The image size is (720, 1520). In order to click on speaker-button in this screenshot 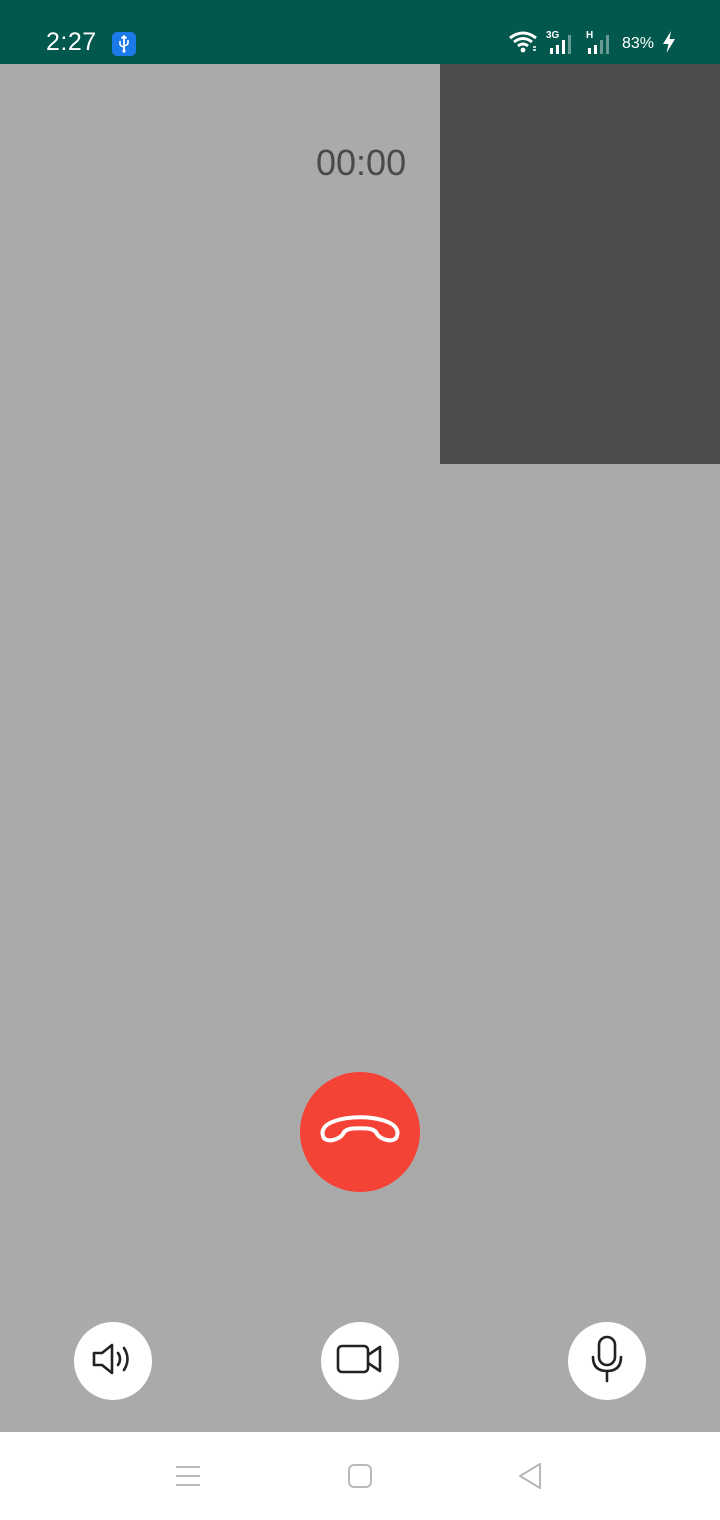, I will do `click(113, 1361)`.